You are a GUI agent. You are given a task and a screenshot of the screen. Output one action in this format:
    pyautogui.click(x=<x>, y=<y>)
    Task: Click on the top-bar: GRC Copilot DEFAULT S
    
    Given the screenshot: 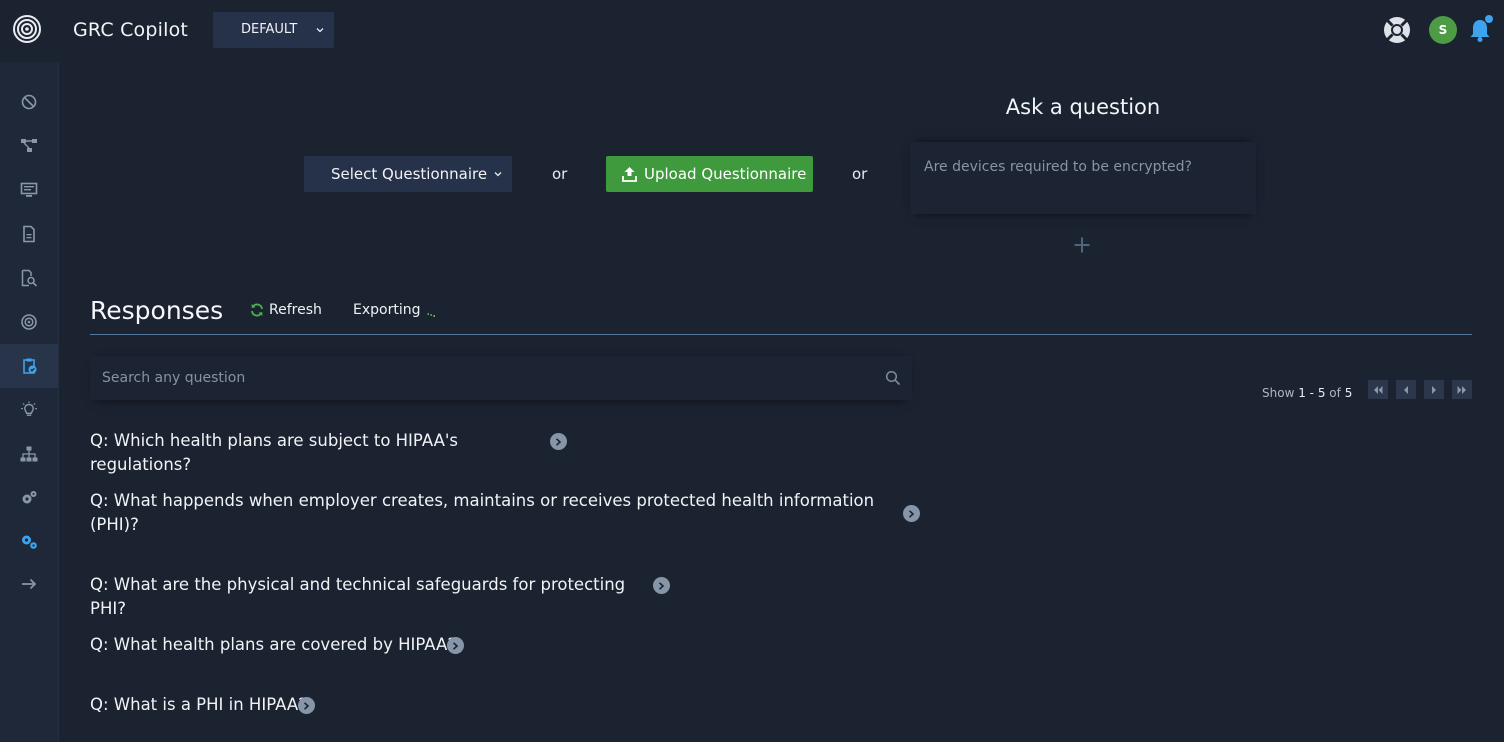 What is the action you would take?
    pyautogui.click(x=752, y=31)
    